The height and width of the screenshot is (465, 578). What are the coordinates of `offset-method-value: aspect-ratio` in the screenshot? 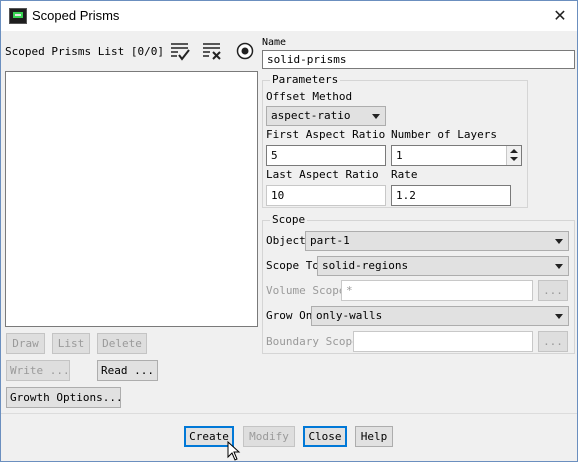 It's located at (311, 115).